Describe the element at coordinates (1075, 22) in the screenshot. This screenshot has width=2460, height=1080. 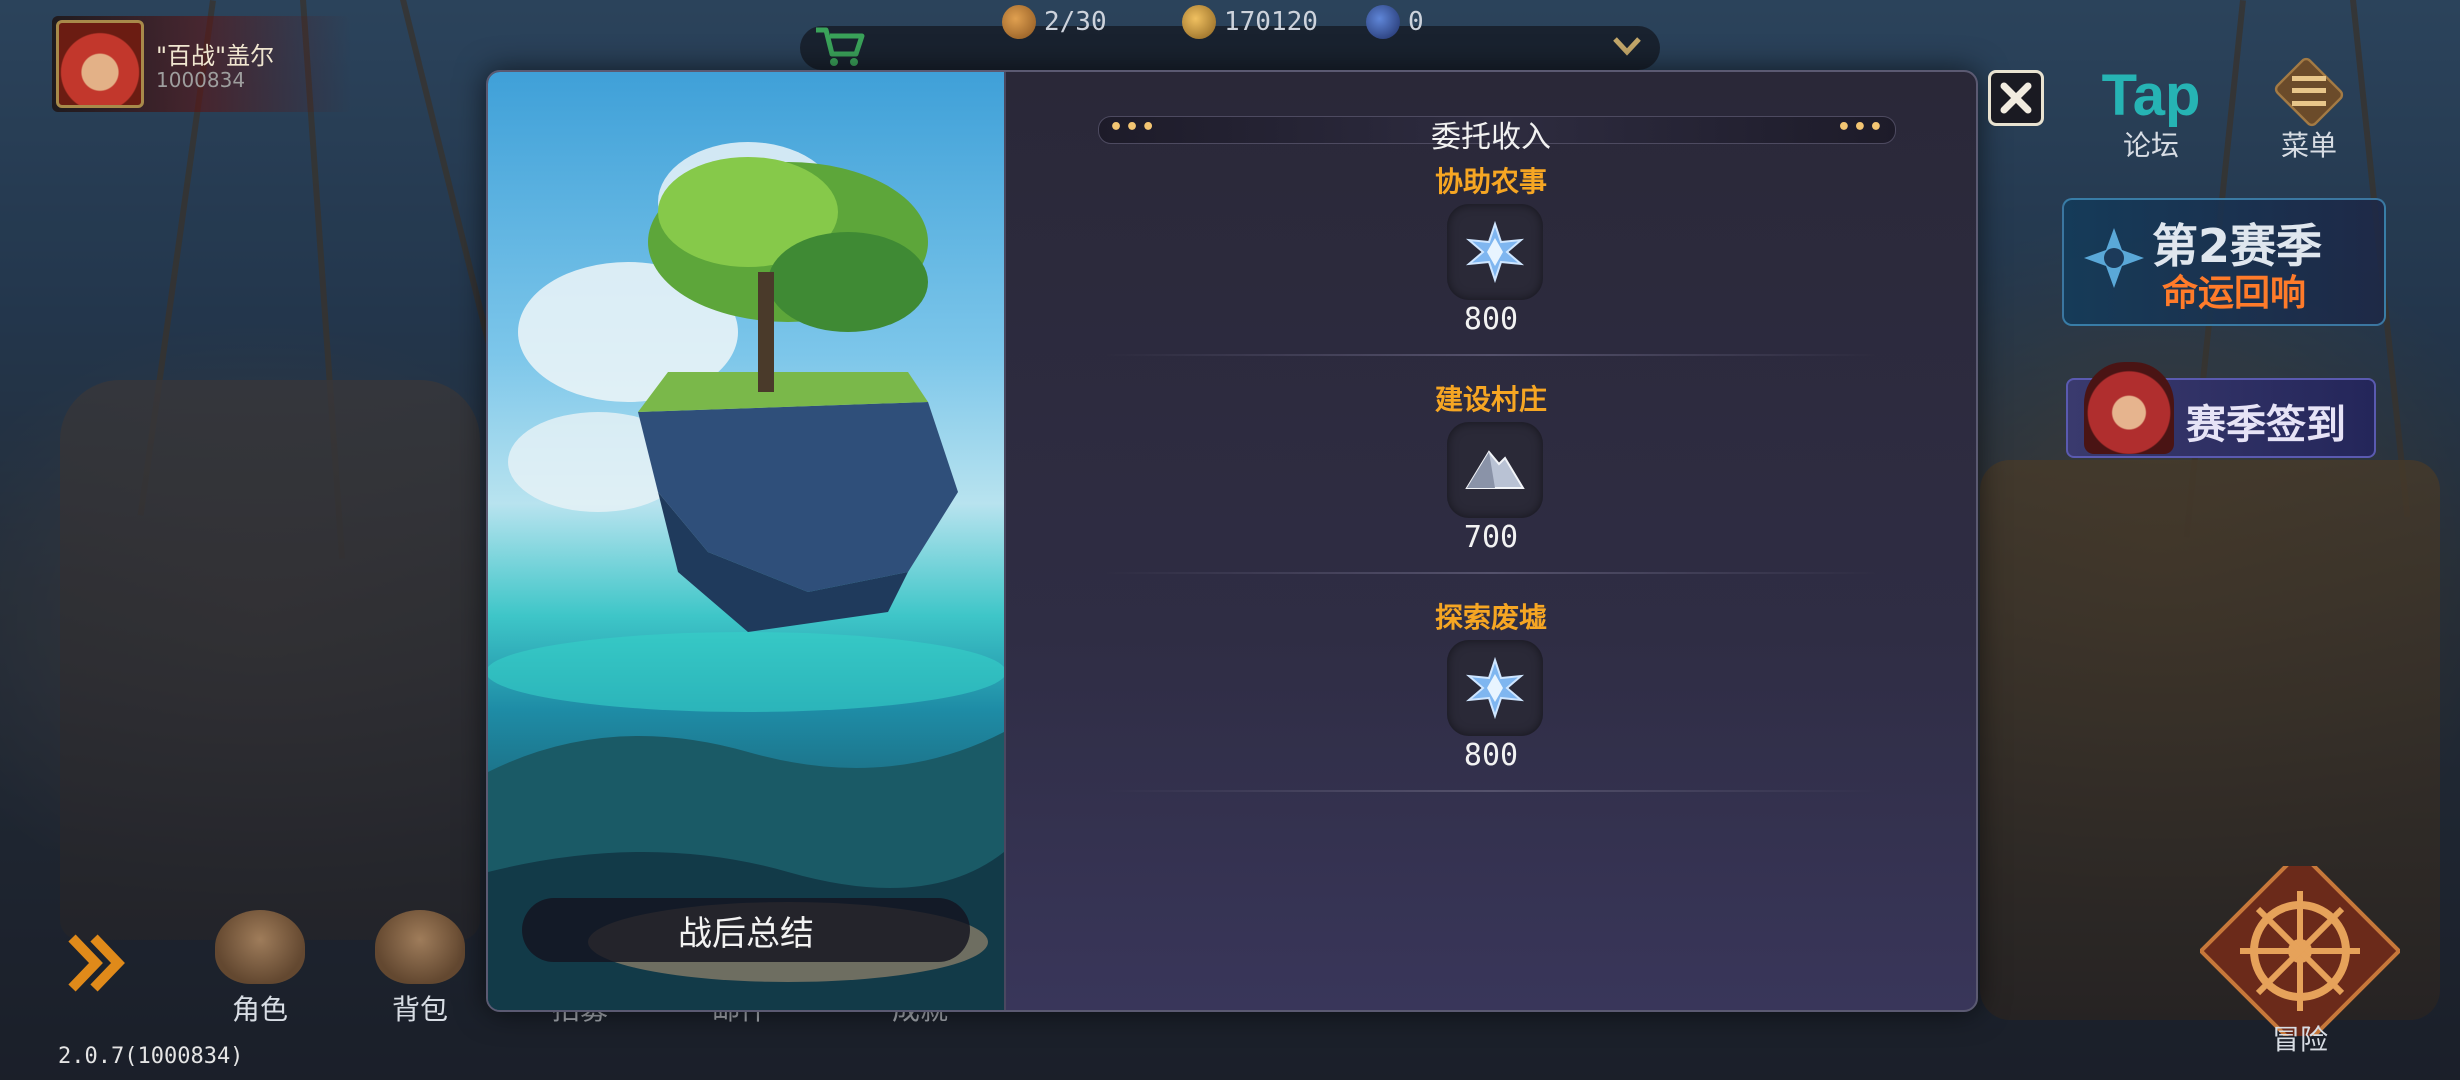
I see `resource-bread-value: 2/30` at that location.